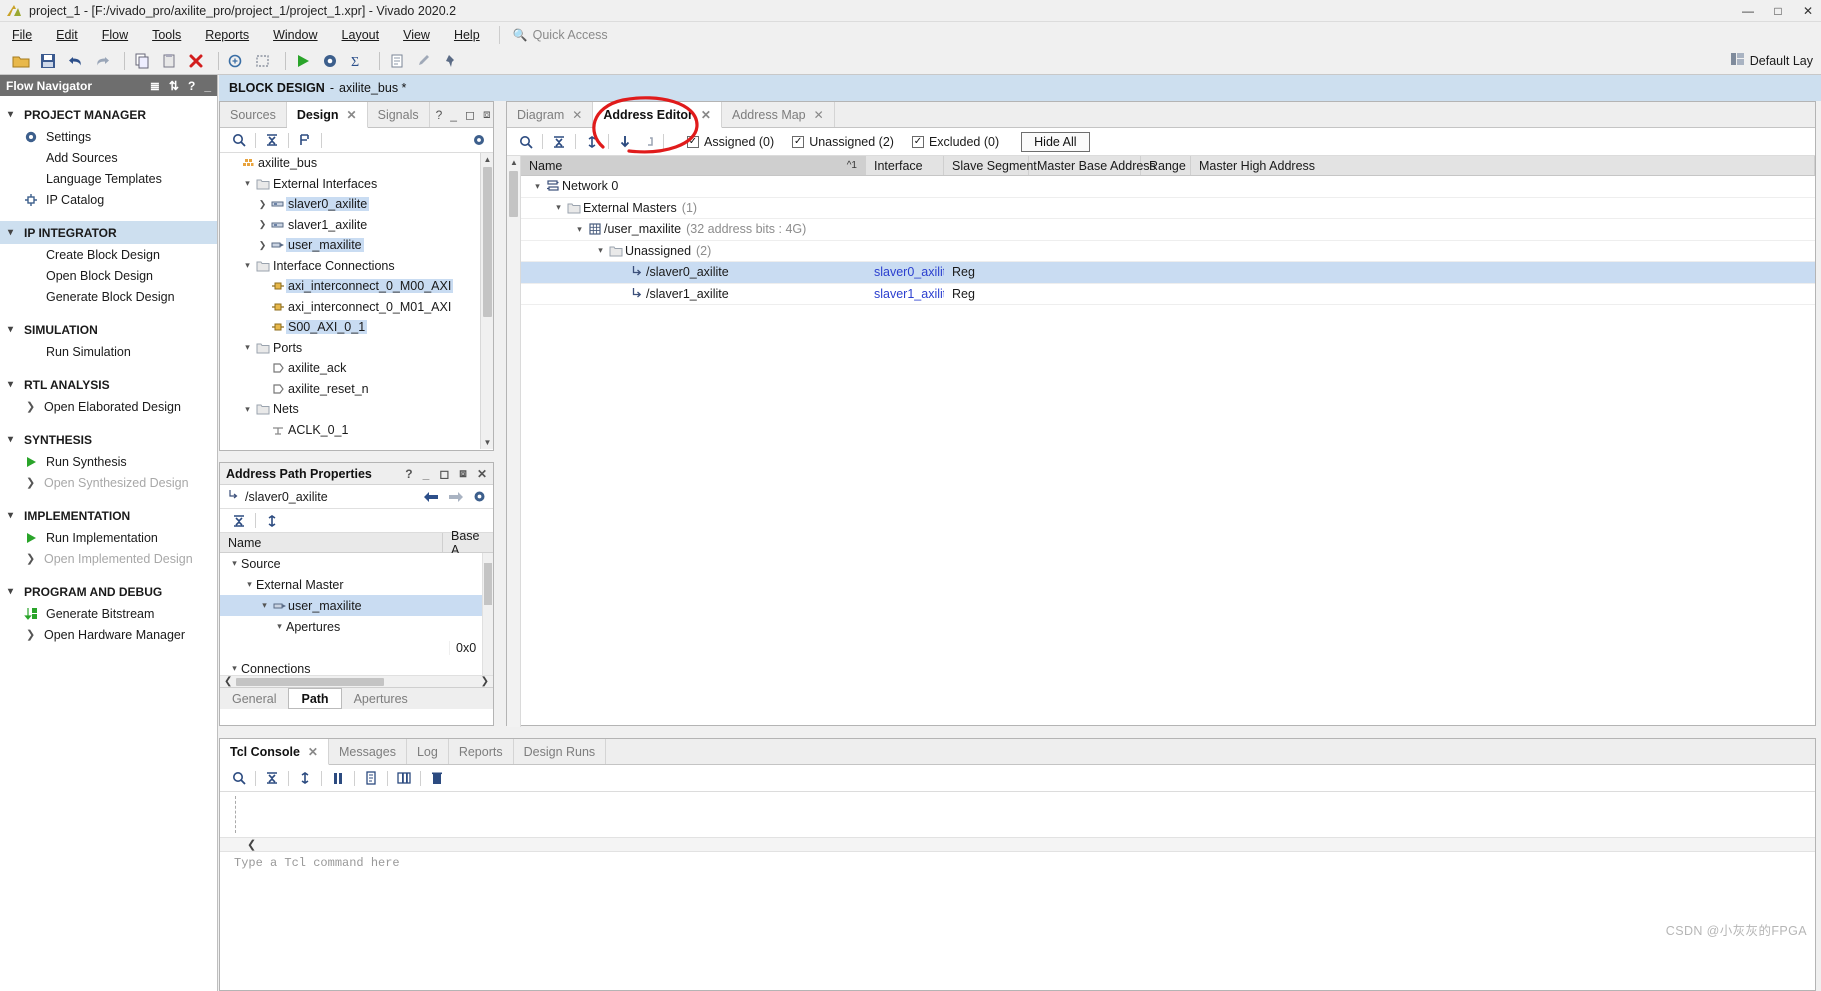 The width and height of the screenshot is (1821, 991). What do you see at coordinates (467, 543) in the screenshot?
I see `column-header-base-address: Base A` at bounding box center [467, 543].